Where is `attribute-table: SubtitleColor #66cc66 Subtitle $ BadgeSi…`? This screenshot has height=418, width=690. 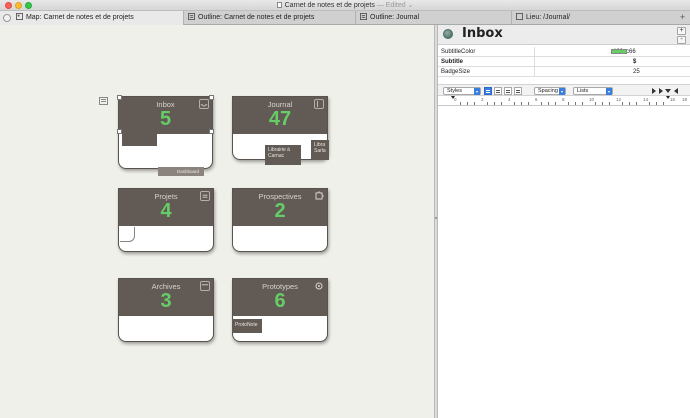
attribute-table: SubtitleColor #66cc66 Subtitle $ BadgeSi… is located at coordinates (564, 62).